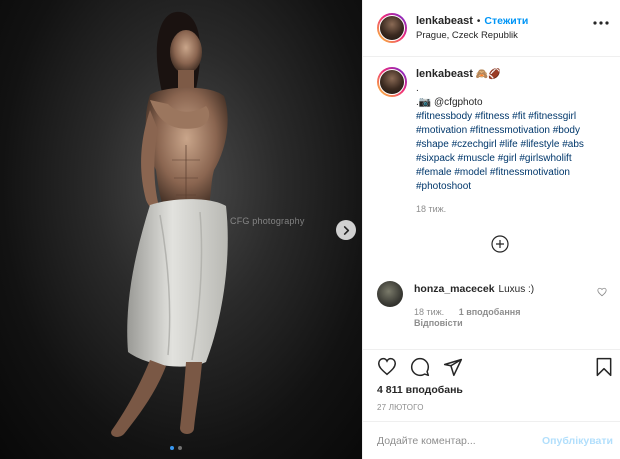 This screenshot has width=620, height=459. I want to click on load-more-comments-button, so click(500, 244).